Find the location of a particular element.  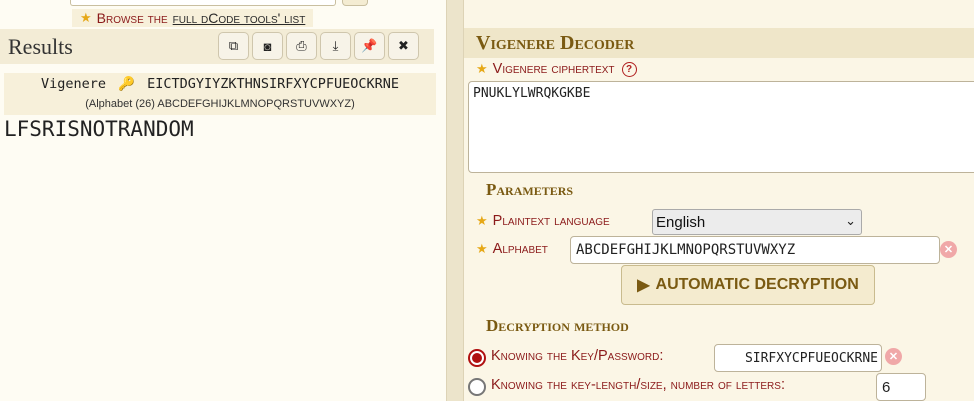

ciphertext-textarea: PNUKLYLWRQKGKBE is located at coordinates (721, 127).